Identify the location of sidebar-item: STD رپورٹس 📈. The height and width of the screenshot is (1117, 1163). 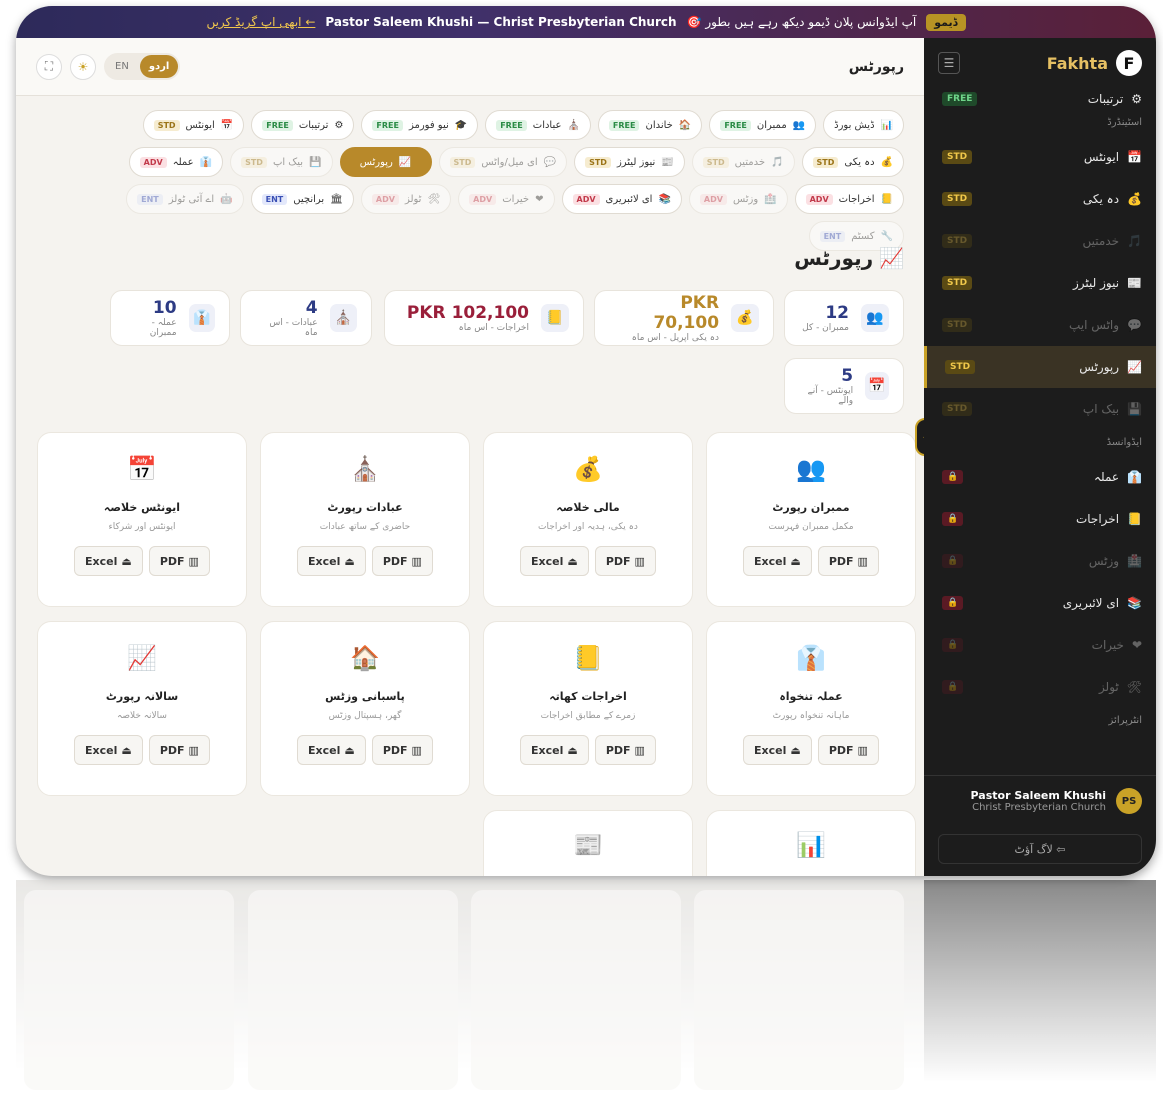
(1040, 367).